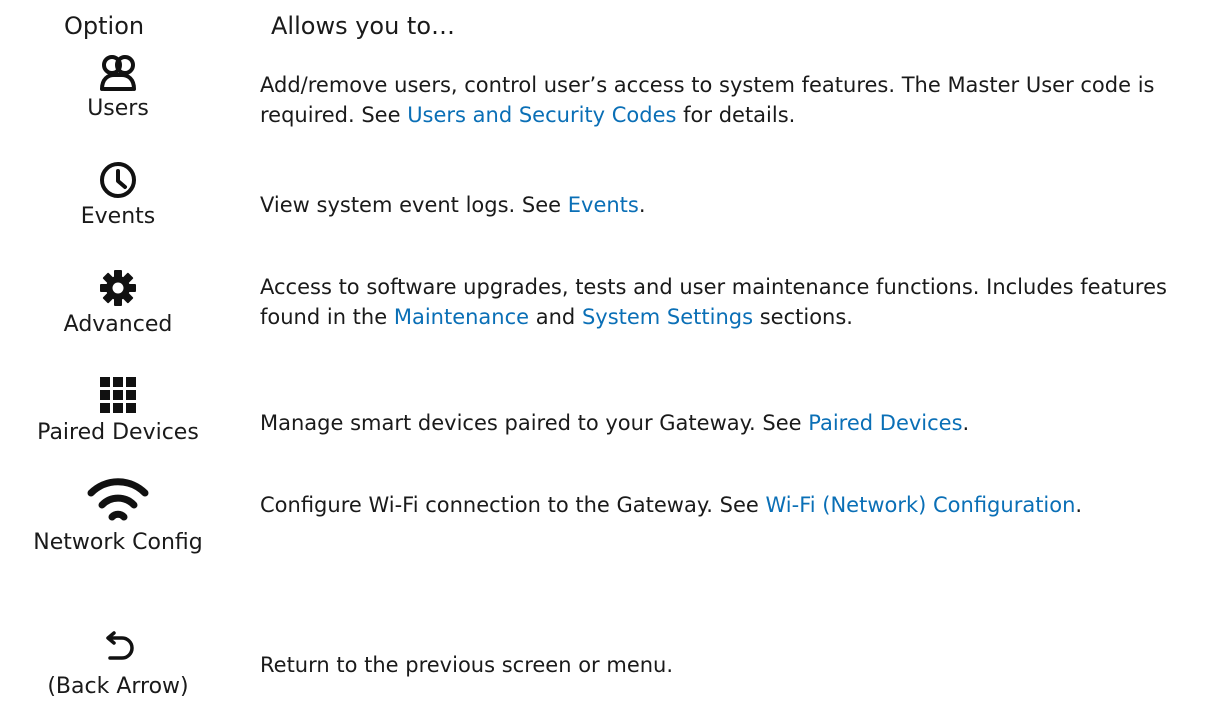  I want to click on option-label: Network Config, so click(118, 542).